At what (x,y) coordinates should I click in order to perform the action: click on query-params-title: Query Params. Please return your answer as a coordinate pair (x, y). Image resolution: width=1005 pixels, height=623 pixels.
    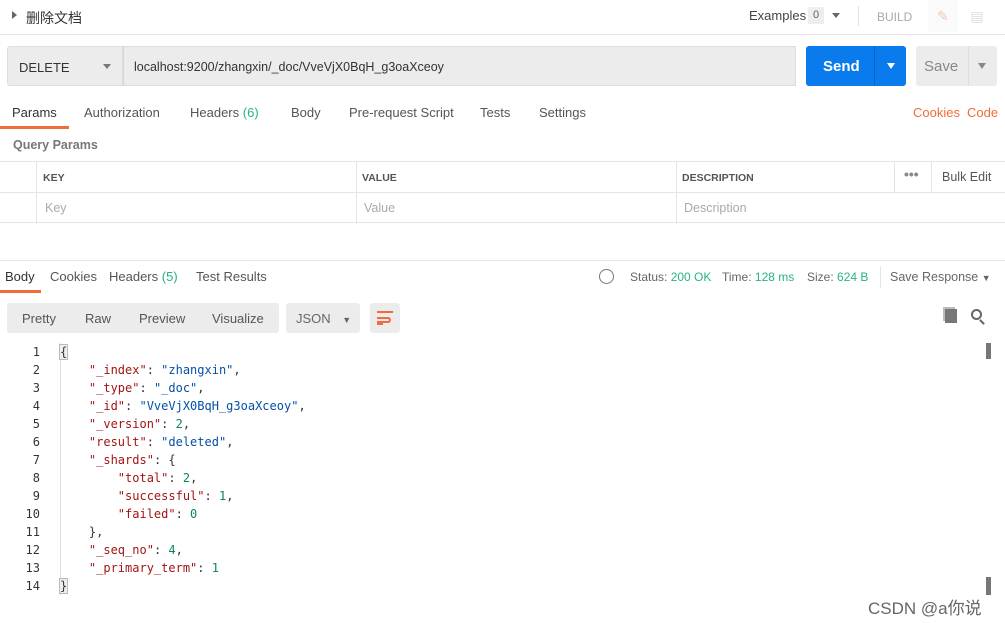
    Looking at the image, I should click on (55, 145).